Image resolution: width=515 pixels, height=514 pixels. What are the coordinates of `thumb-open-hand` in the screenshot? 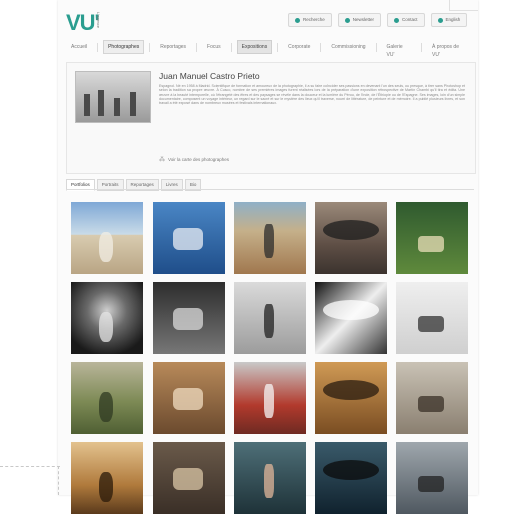 It's located at (270, 478).